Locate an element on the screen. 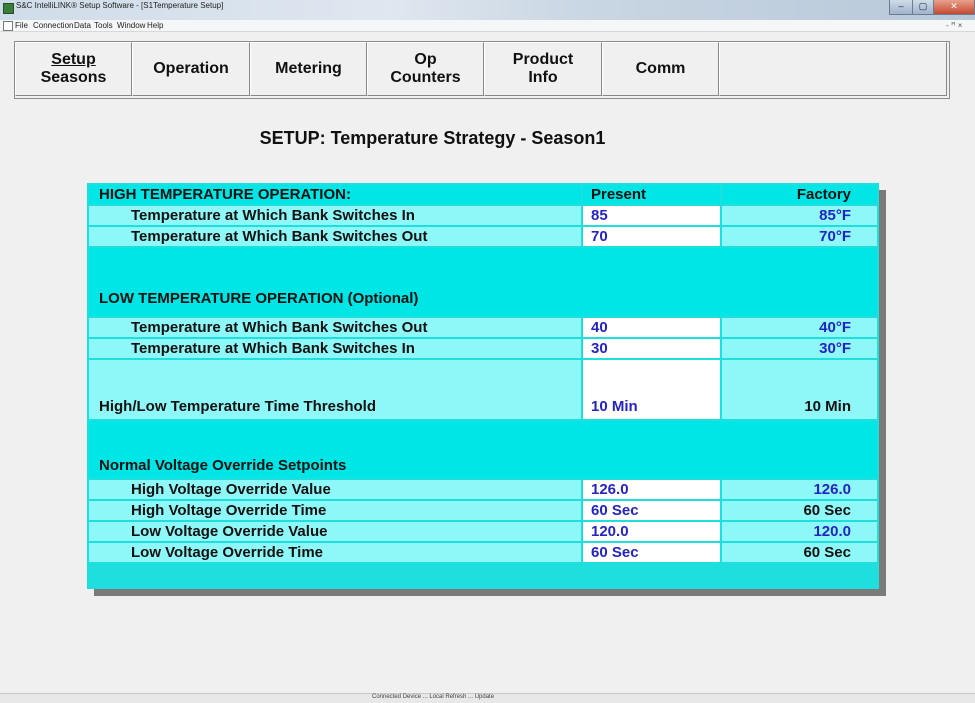  tab-op-counters-line2: Counters is located at coordinates (425, 77).